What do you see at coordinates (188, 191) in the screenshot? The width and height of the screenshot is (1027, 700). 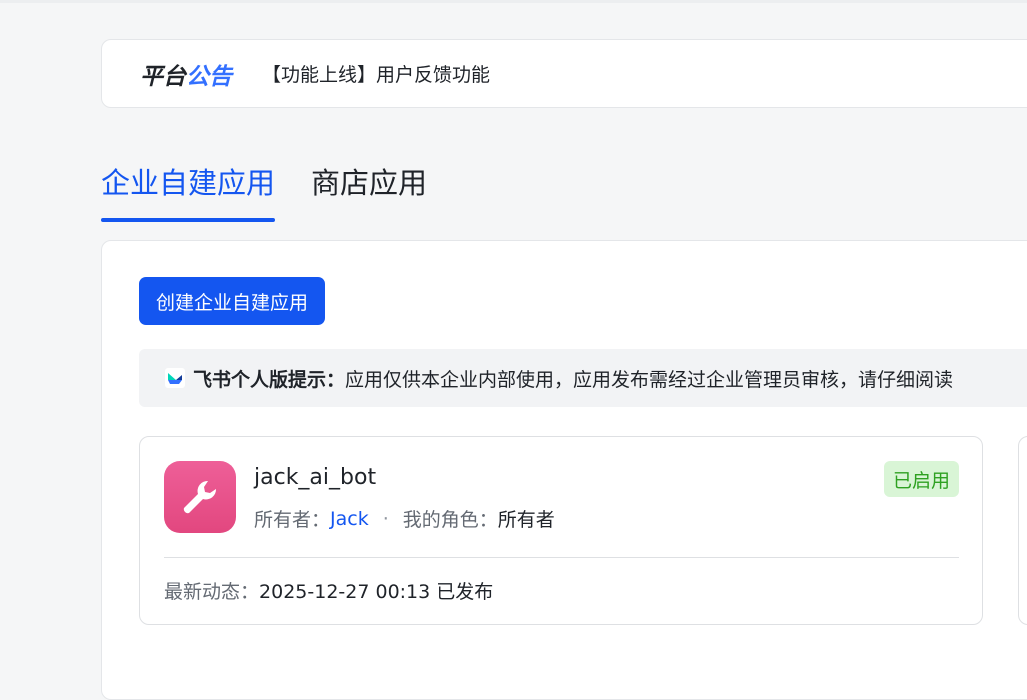 I see `tab-enterprise-apps: 企业自建应用` at bounding box center [188, 191].